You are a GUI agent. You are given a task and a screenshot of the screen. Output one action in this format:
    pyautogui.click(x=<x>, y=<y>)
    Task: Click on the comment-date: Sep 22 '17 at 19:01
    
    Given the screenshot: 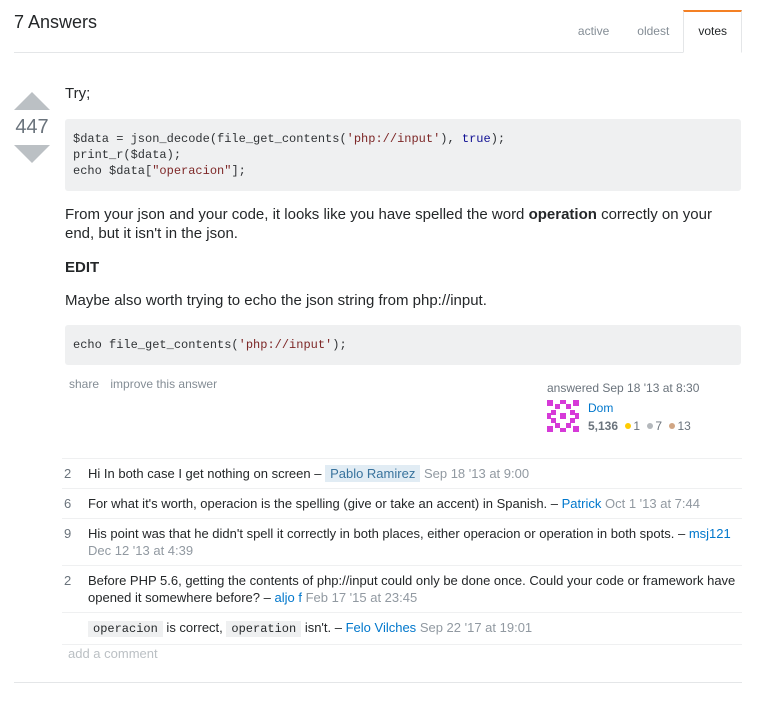 What is the action you would take?
    pyautogui.click(x=476, y=627)
    